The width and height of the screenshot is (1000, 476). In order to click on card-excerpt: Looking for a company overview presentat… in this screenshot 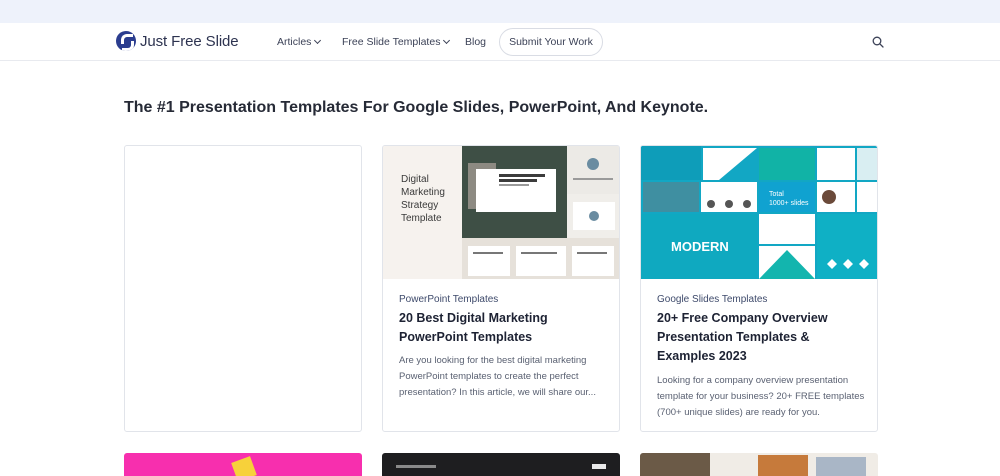, I will do `click(761, 396)`.